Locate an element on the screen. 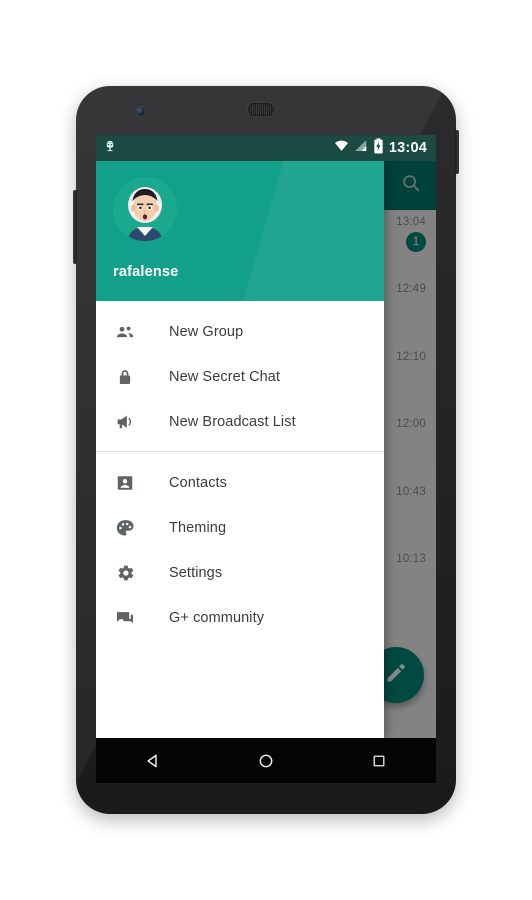 This screenshot has height=900, width=532. menu-item-label: New Group is located at coordinates (206, 331).